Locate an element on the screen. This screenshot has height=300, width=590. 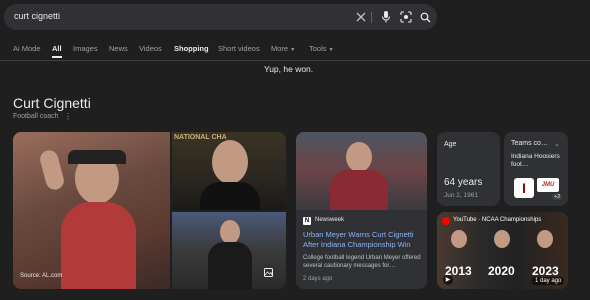
tab-news: News is located at coordinates (118, 48).